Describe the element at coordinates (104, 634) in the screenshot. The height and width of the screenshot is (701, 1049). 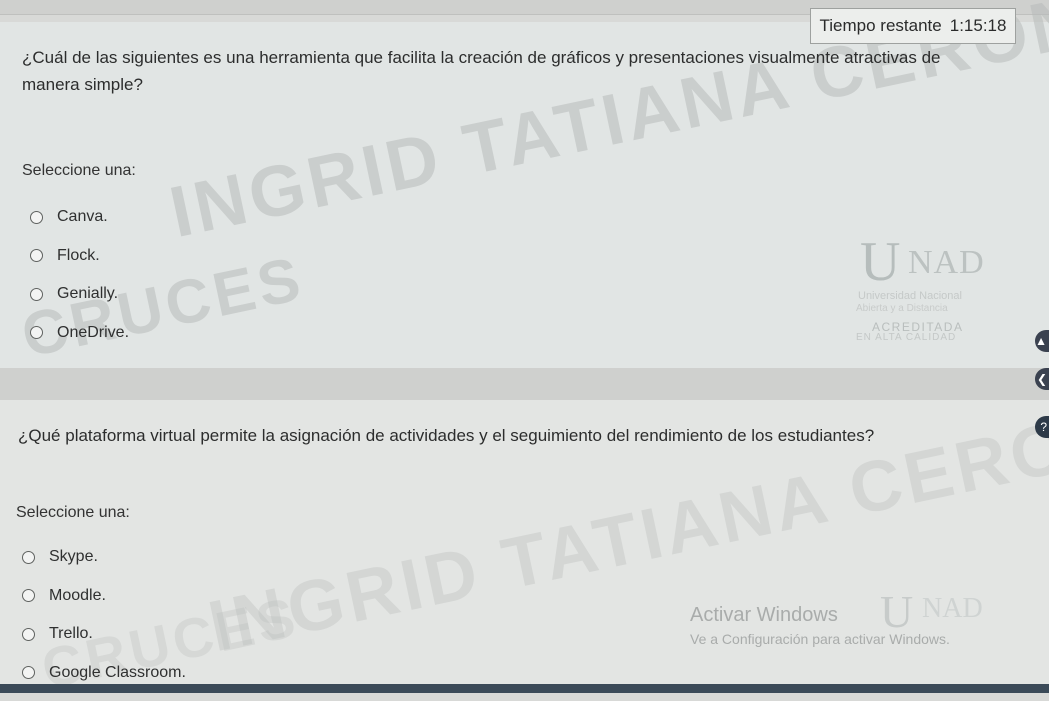
I see `option-trello: Trello.` at that location.